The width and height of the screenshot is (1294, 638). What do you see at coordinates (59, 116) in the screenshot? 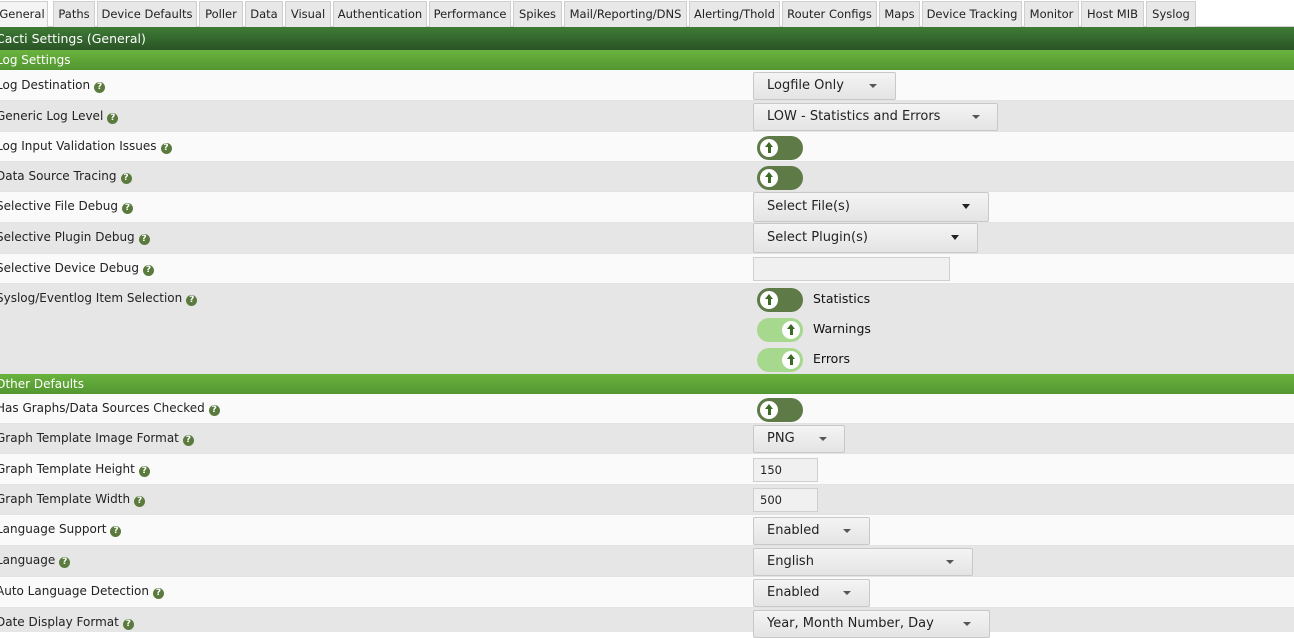
I see `field-label: Generic Log Level?` at bounding box center [59, 116].